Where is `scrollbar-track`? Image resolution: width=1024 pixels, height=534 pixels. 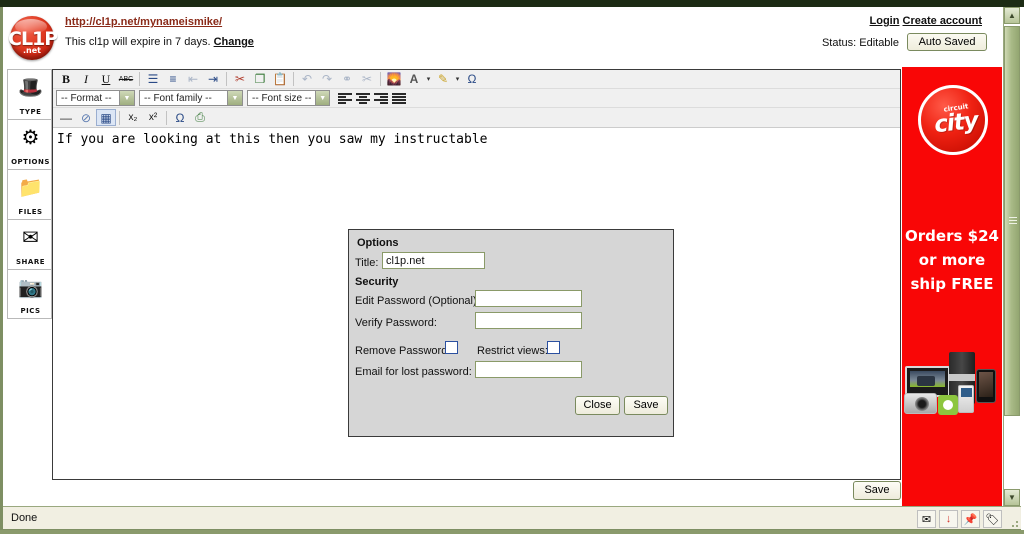
scrollbar-track is located at coordinates (1012, 256).